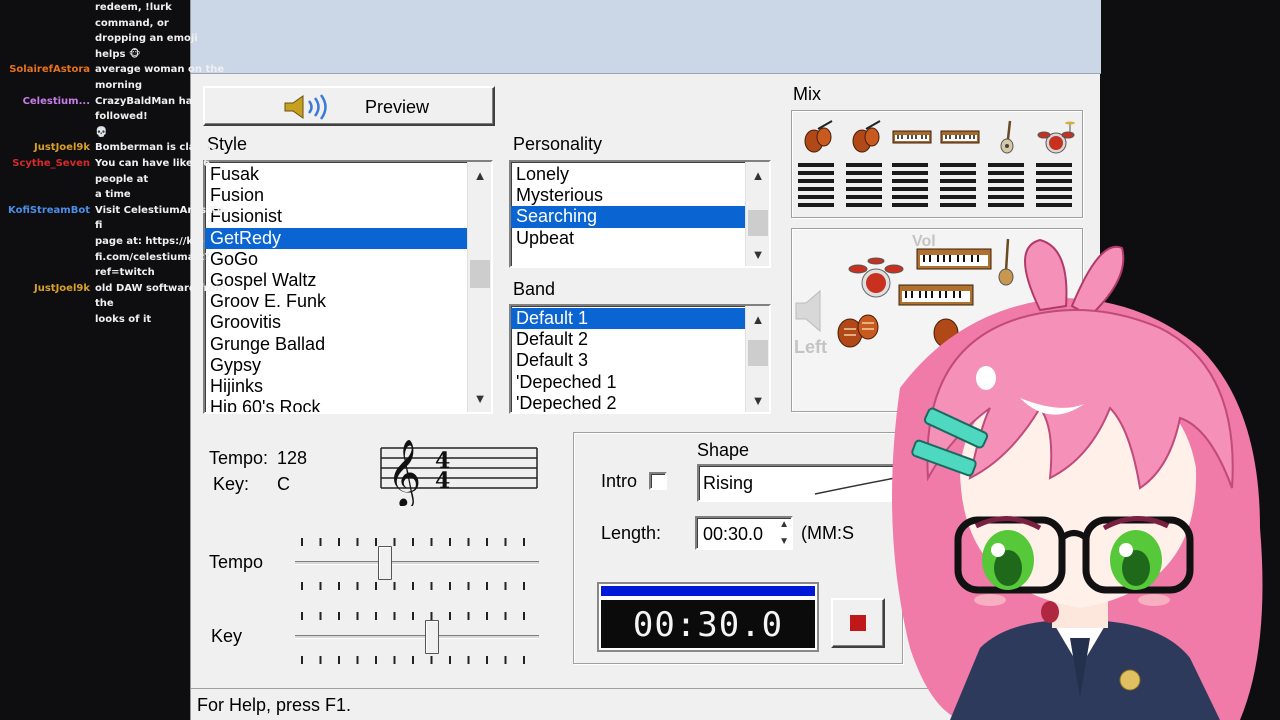 Image resolution: width=1280 pixels, height=720 pixels. I want to click on list-item: 'Depeched 1, so click(640, 382).